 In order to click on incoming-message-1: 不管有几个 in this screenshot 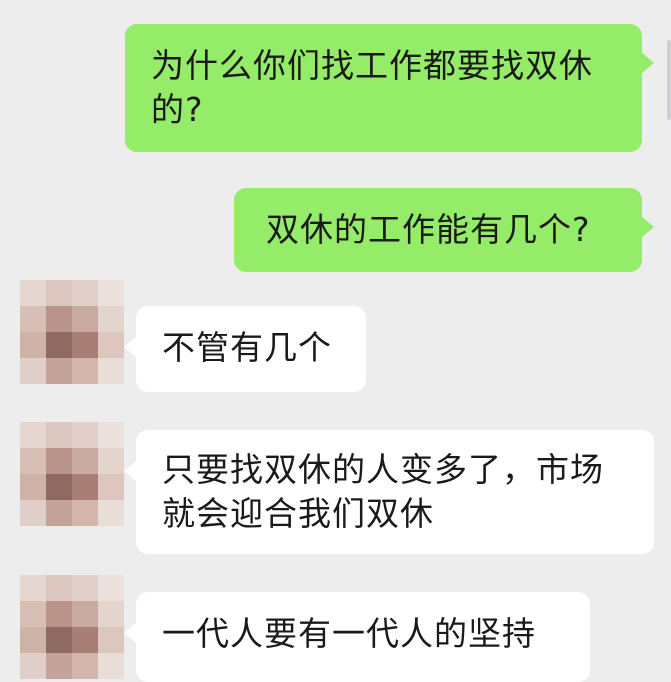, I will do `click(245, 349)`.